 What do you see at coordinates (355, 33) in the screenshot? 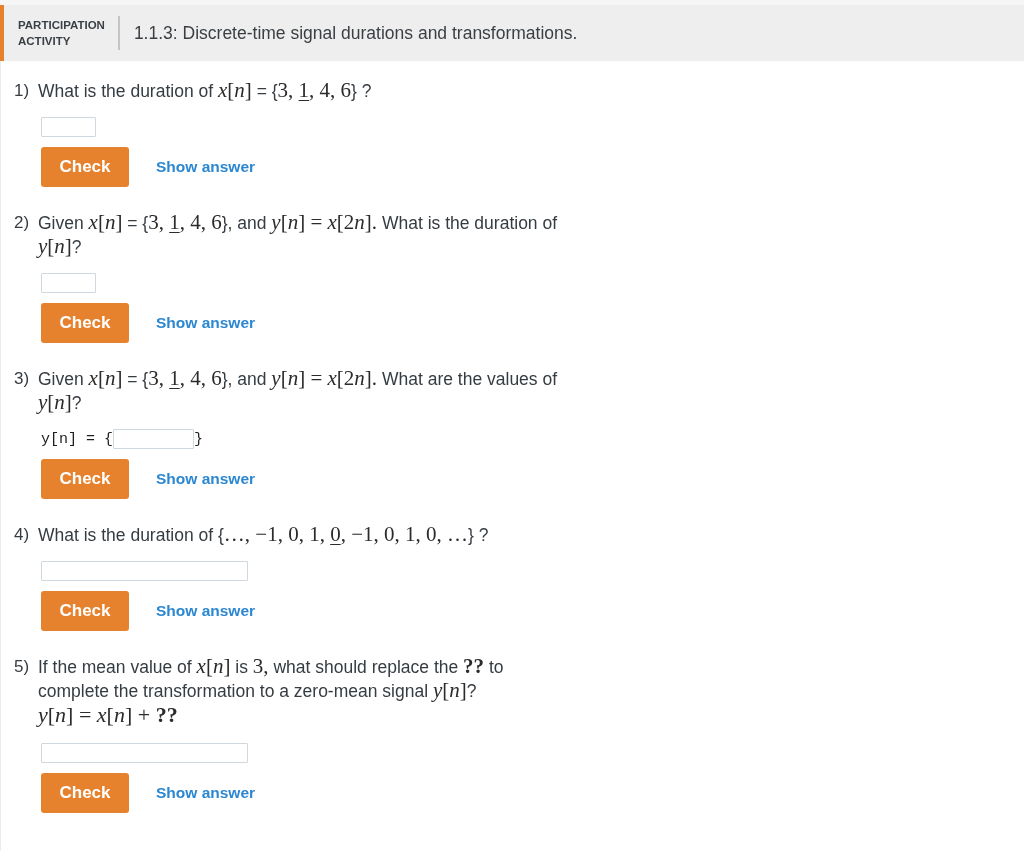
I see `activity-title: 1.1.3: Discrete-time signal durations and transformations.` at bounding box center [355, 33].